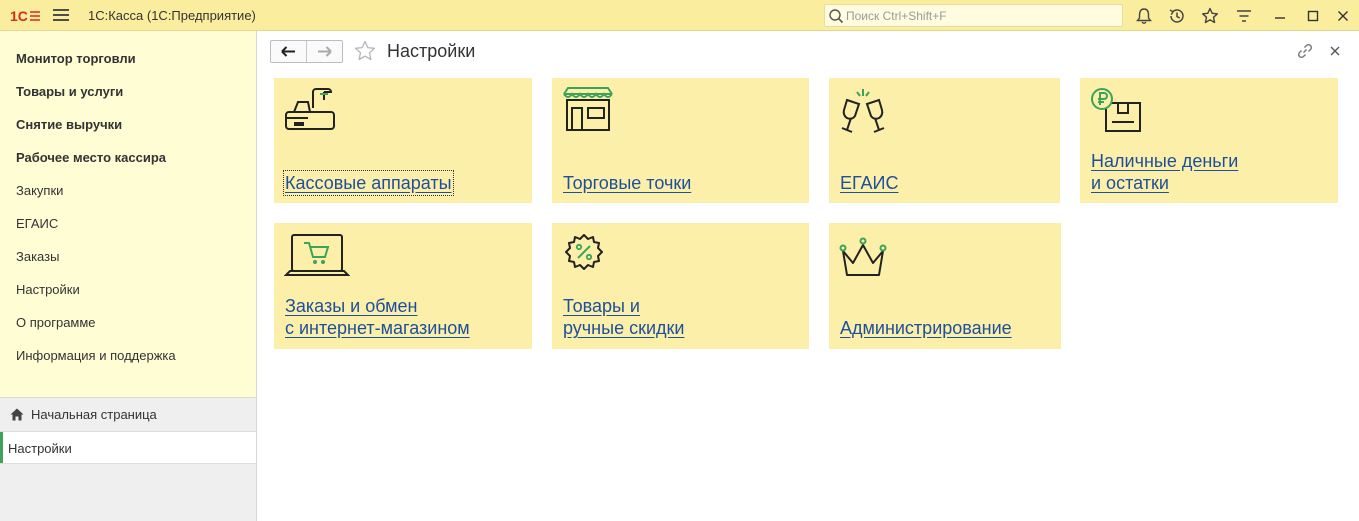  I want to click on sidebar-item-about: О программе, so click(56, 322).